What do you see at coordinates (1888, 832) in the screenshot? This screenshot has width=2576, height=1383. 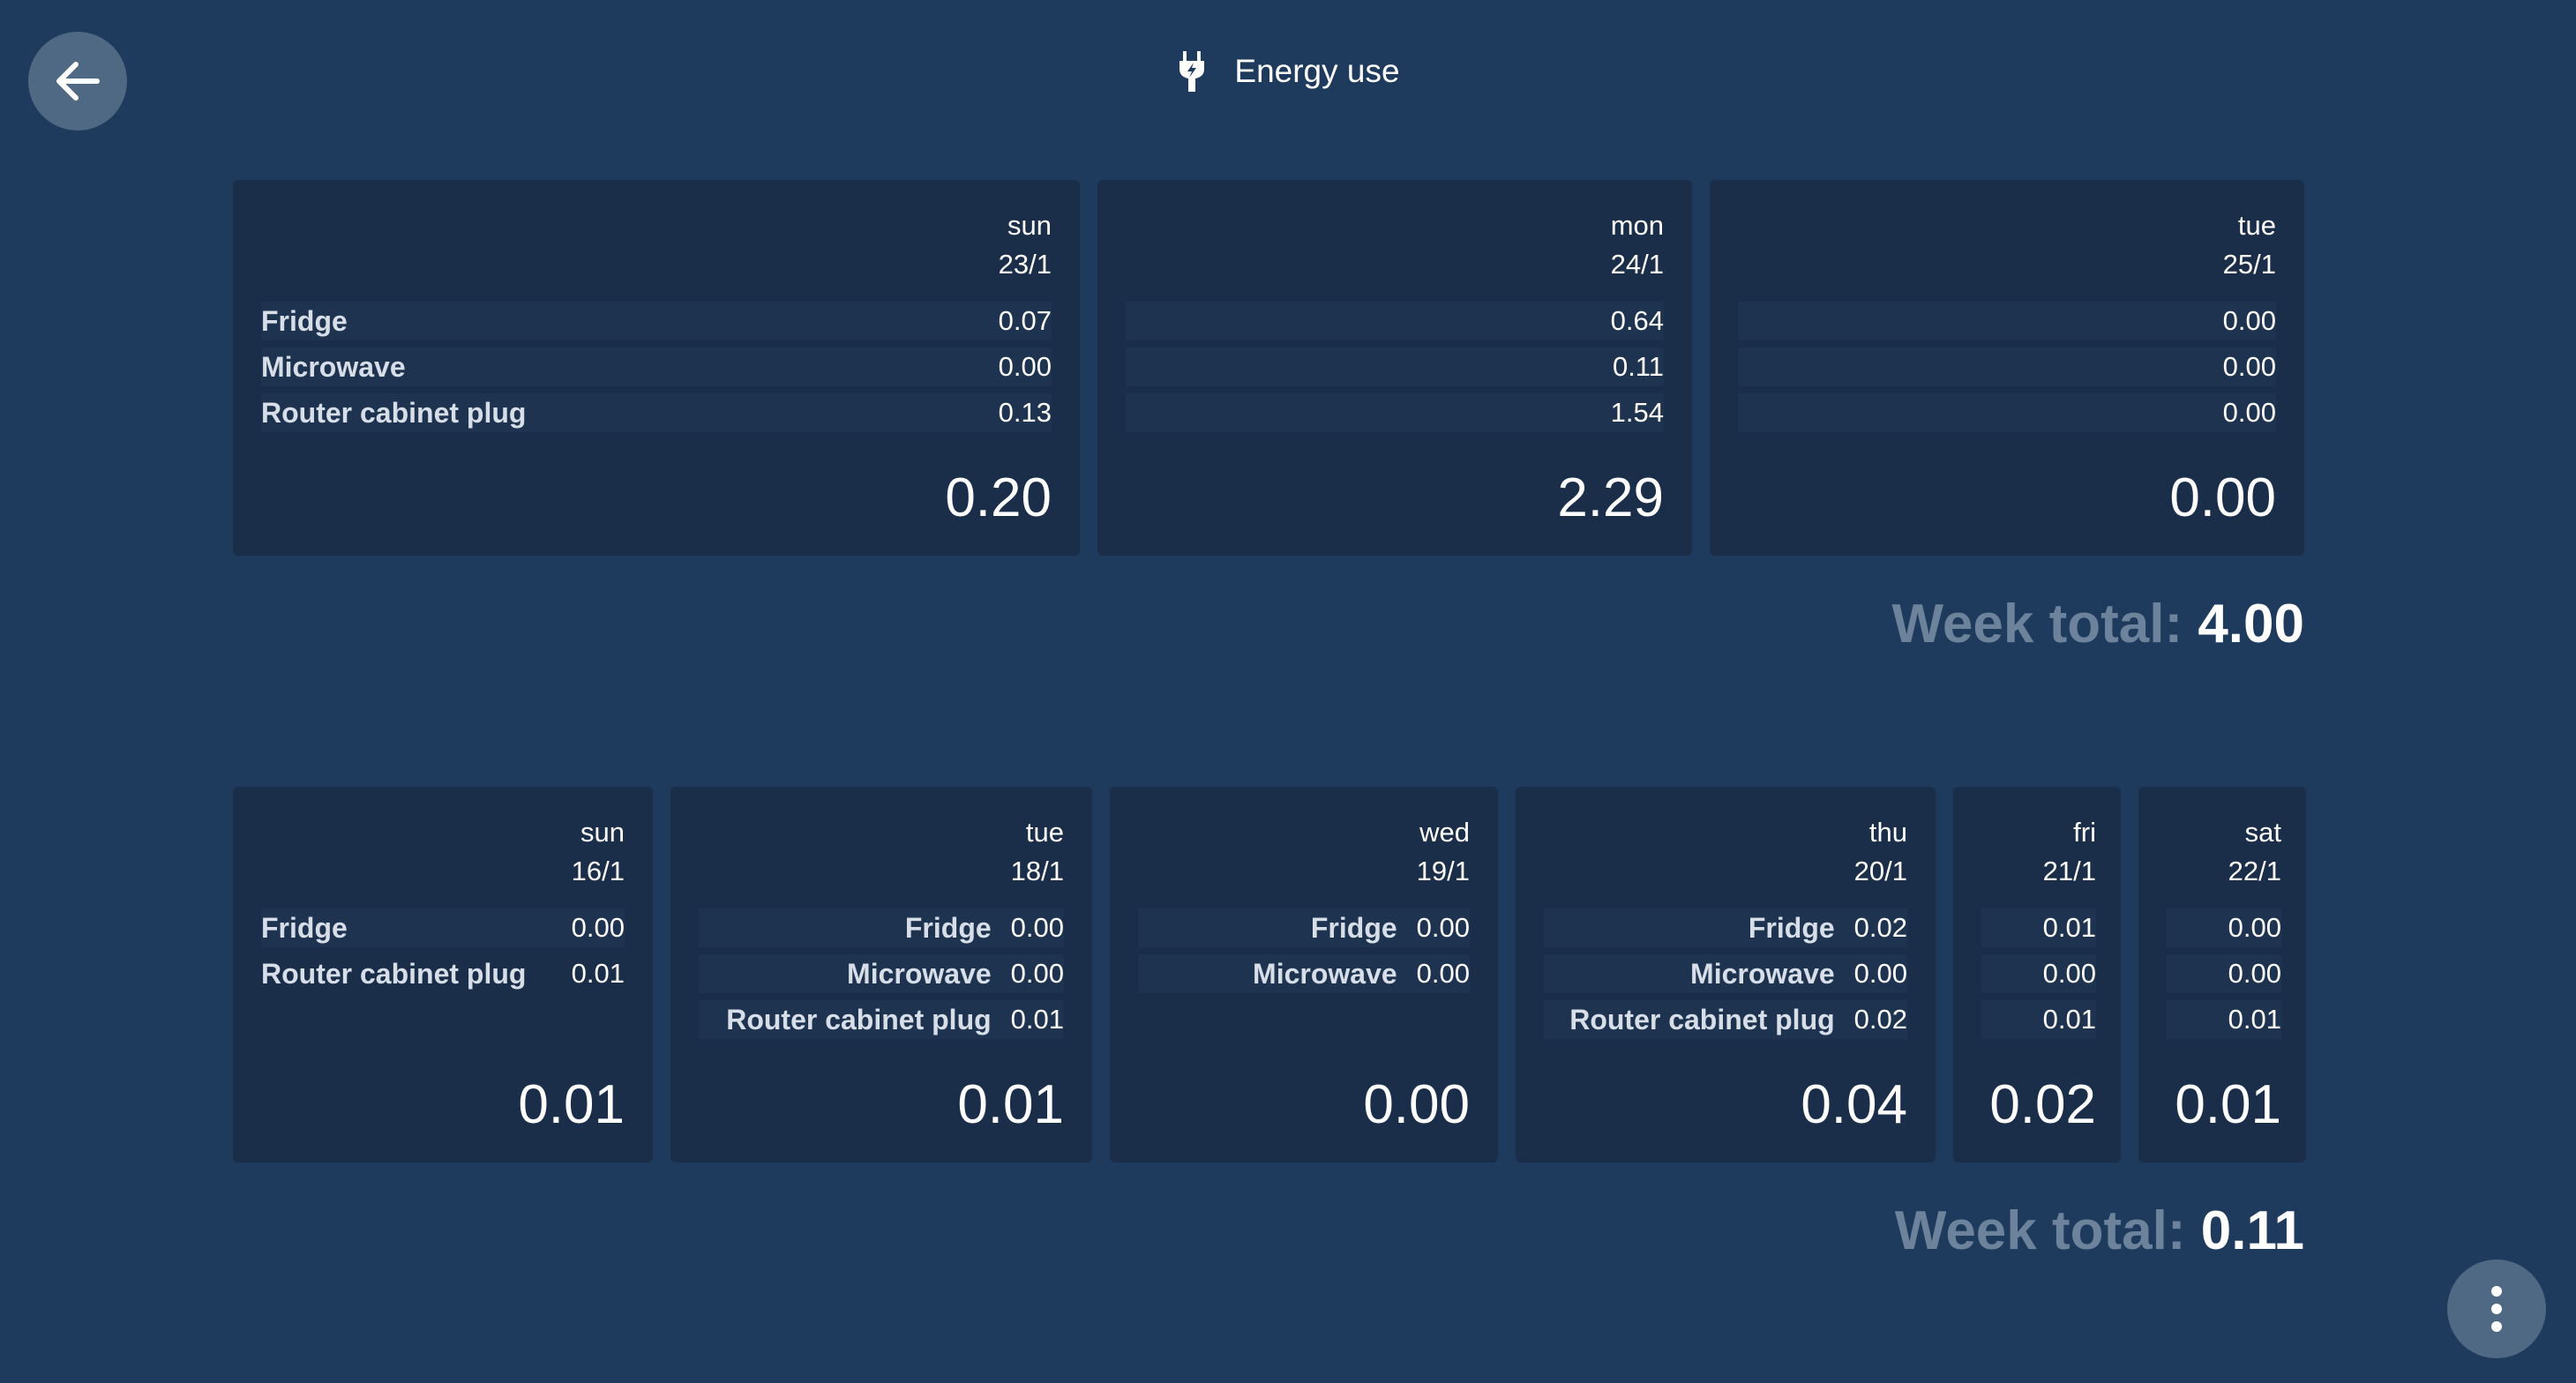 I see `day-name: thu` at bounding box center [1888, 832].